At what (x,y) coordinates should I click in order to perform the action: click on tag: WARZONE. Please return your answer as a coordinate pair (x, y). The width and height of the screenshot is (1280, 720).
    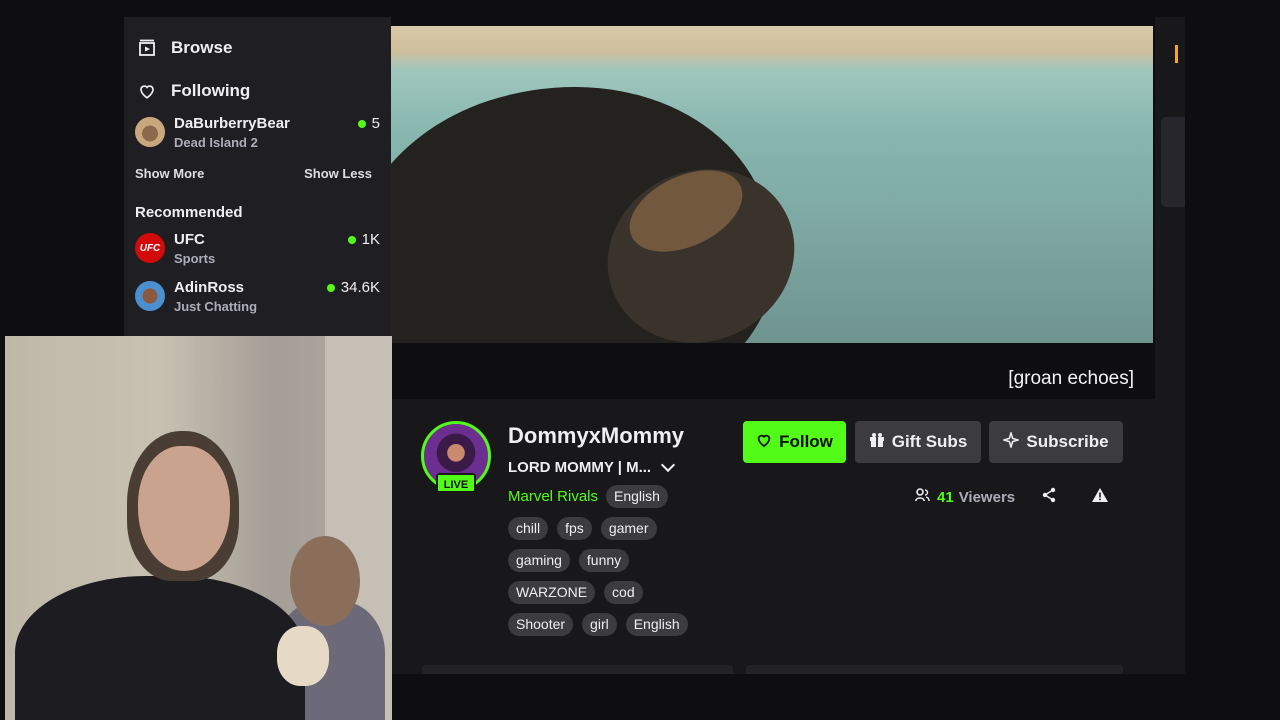
    Looking at the image, I should click on (552, 592).